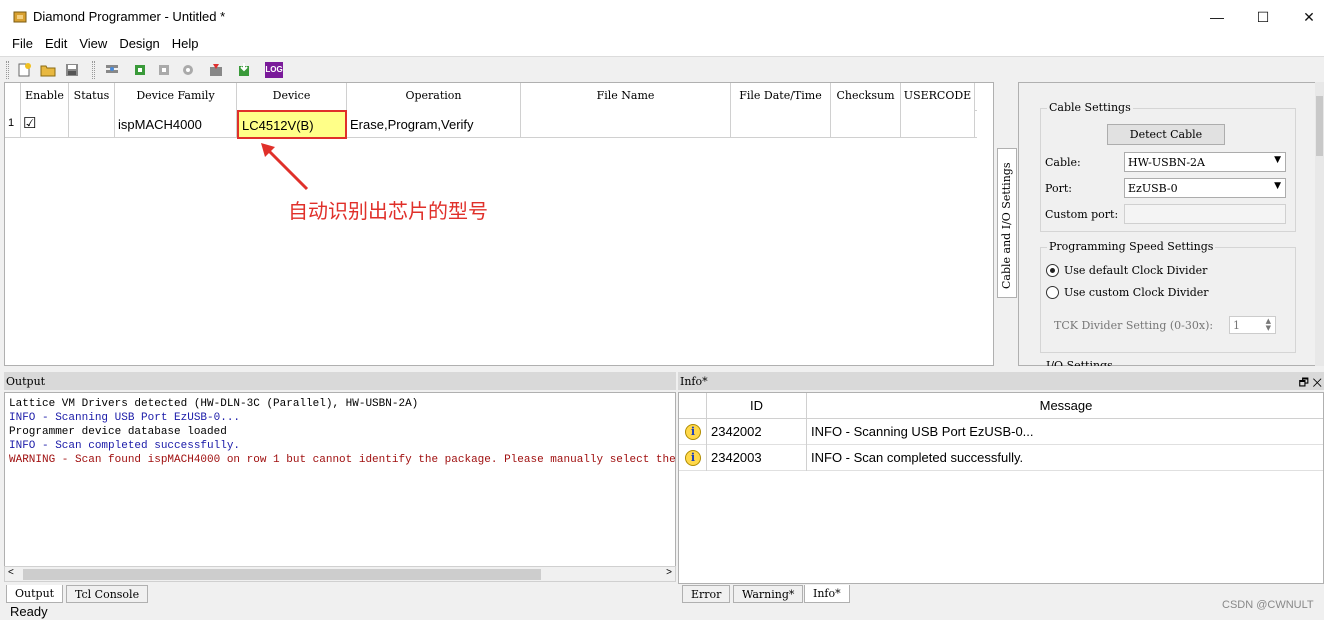  I want to click on side-tab-cable-io: Cable and I/O Settings, so click(1007, 223).